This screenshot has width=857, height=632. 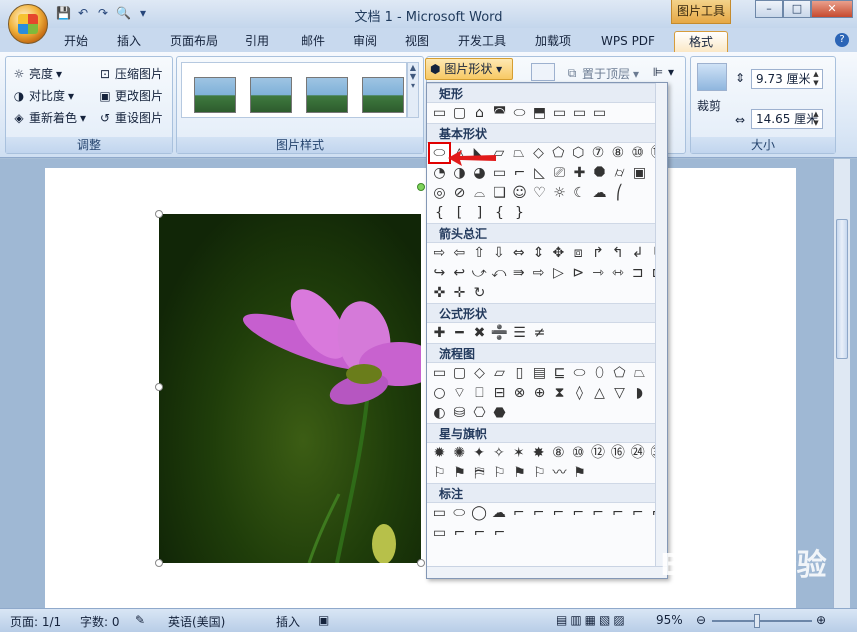 I want to click on shape-option: ✚, so click(x=579, y=173).